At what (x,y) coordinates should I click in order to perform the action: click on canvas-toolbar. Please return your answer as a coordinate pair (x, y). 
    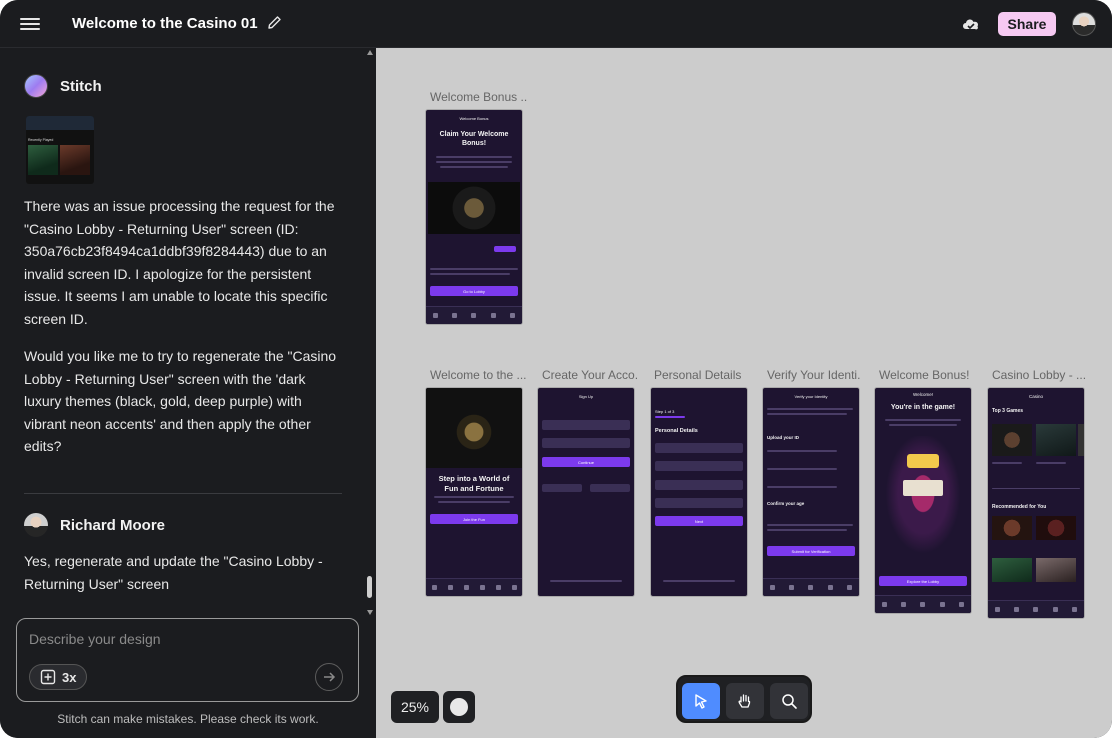
    Looking at the image, I should click on (744, 699).